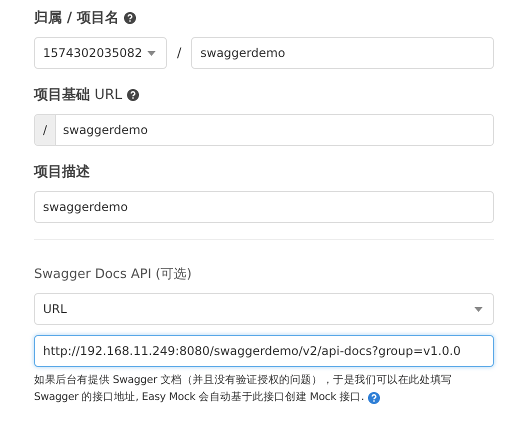 Image resolution: width=526 pixels, height=445 pixels. What do you see at coordinates (78, 95) in the screenshot?
I see `field-label: 项目基础 URL` at bounding box center [78, 95].